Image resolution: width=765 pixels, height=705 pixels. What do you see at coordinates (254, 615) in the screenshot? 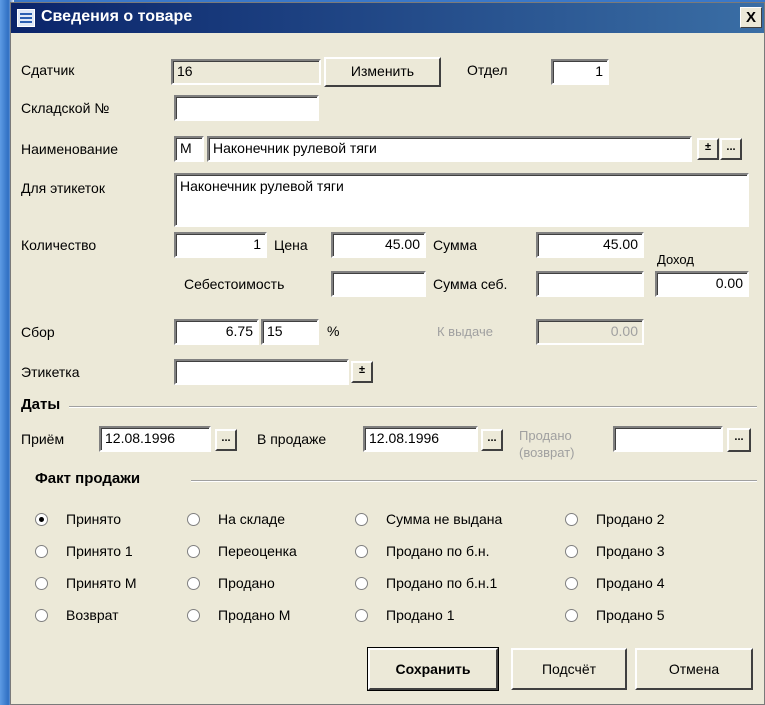
I see `sale-fact-option-label: Продано М` at bounding box center [254, 615].